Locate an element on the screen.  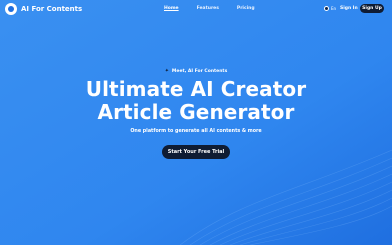
brand-logo-icon is located at coordinates (11, 9).